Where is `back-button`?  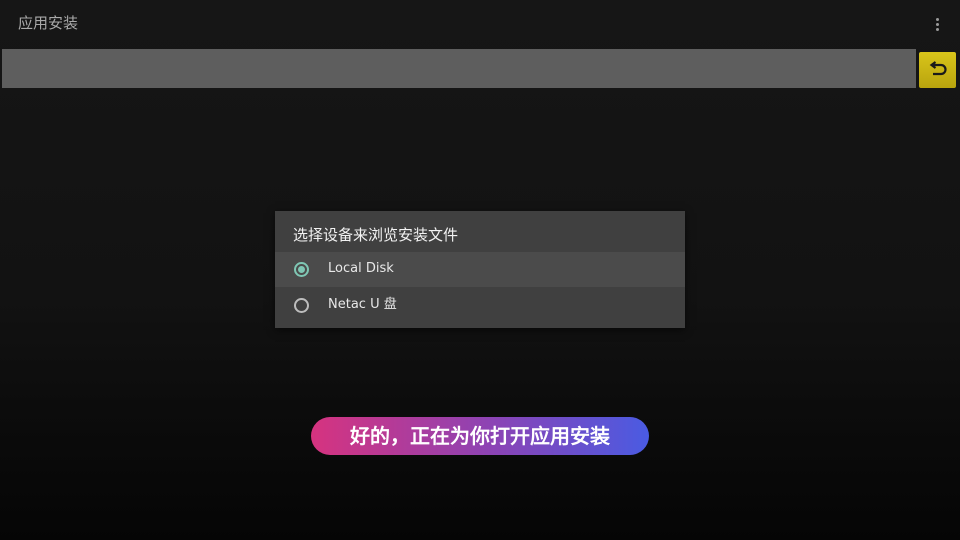 back-button is located at coordinates (937, 70).